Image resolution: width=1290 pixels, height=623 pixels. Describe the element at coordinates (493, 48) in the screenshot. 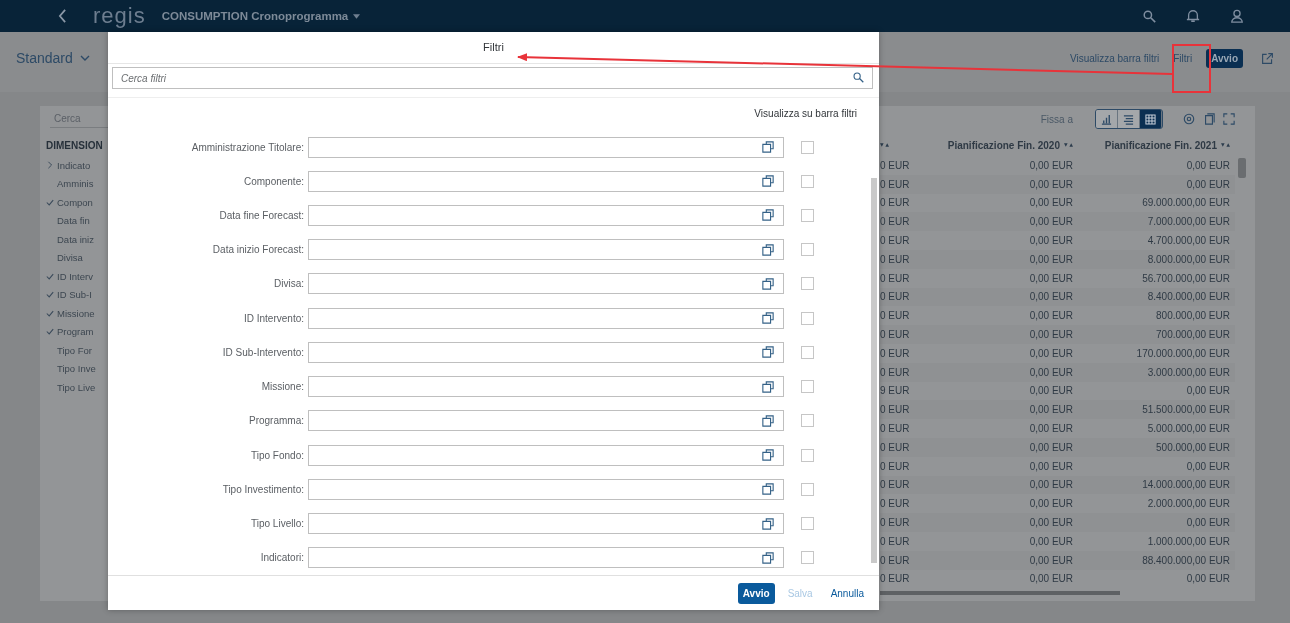

I see `dialog-title: Filtri` at that location.